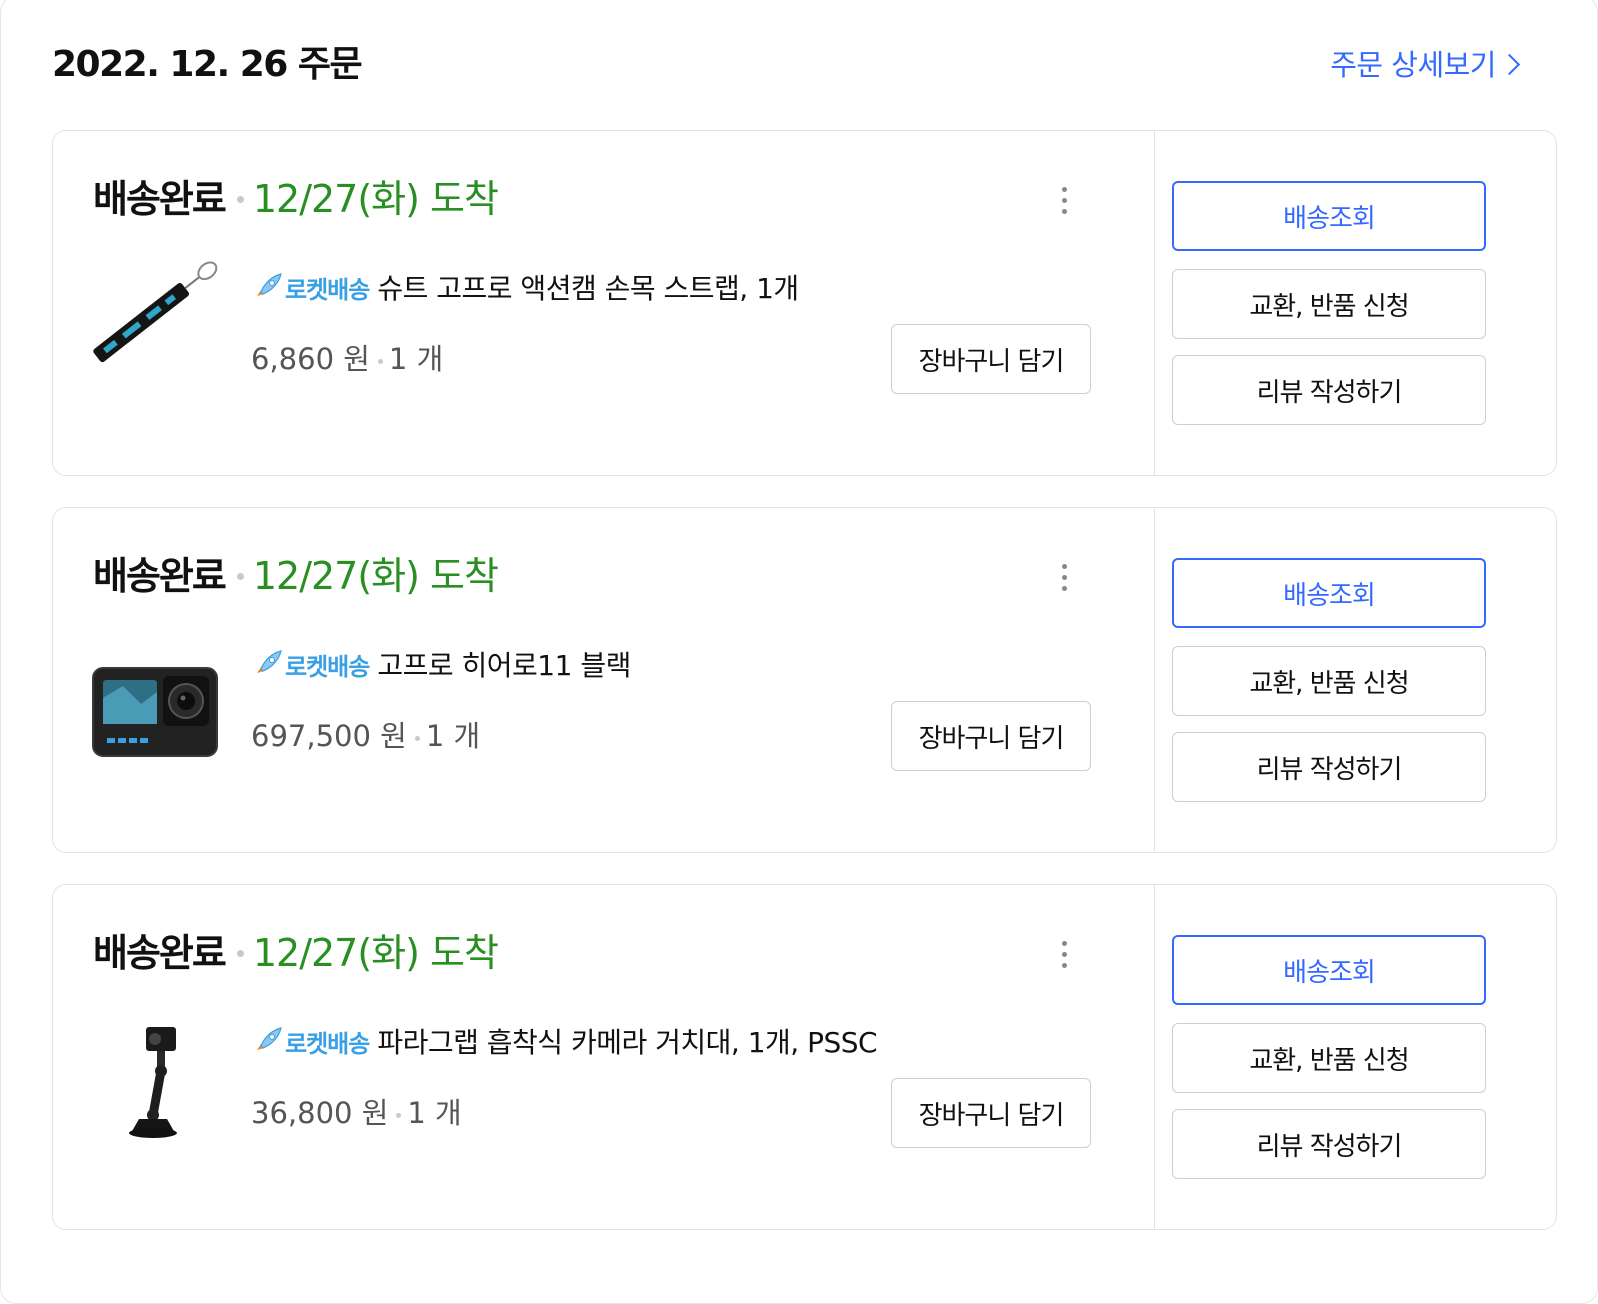 The height and width of the screenshot is (1304, 1598). I want to click on order-header: 2022. 12. 26 주문 주문 상세보기, so click(804, 65).